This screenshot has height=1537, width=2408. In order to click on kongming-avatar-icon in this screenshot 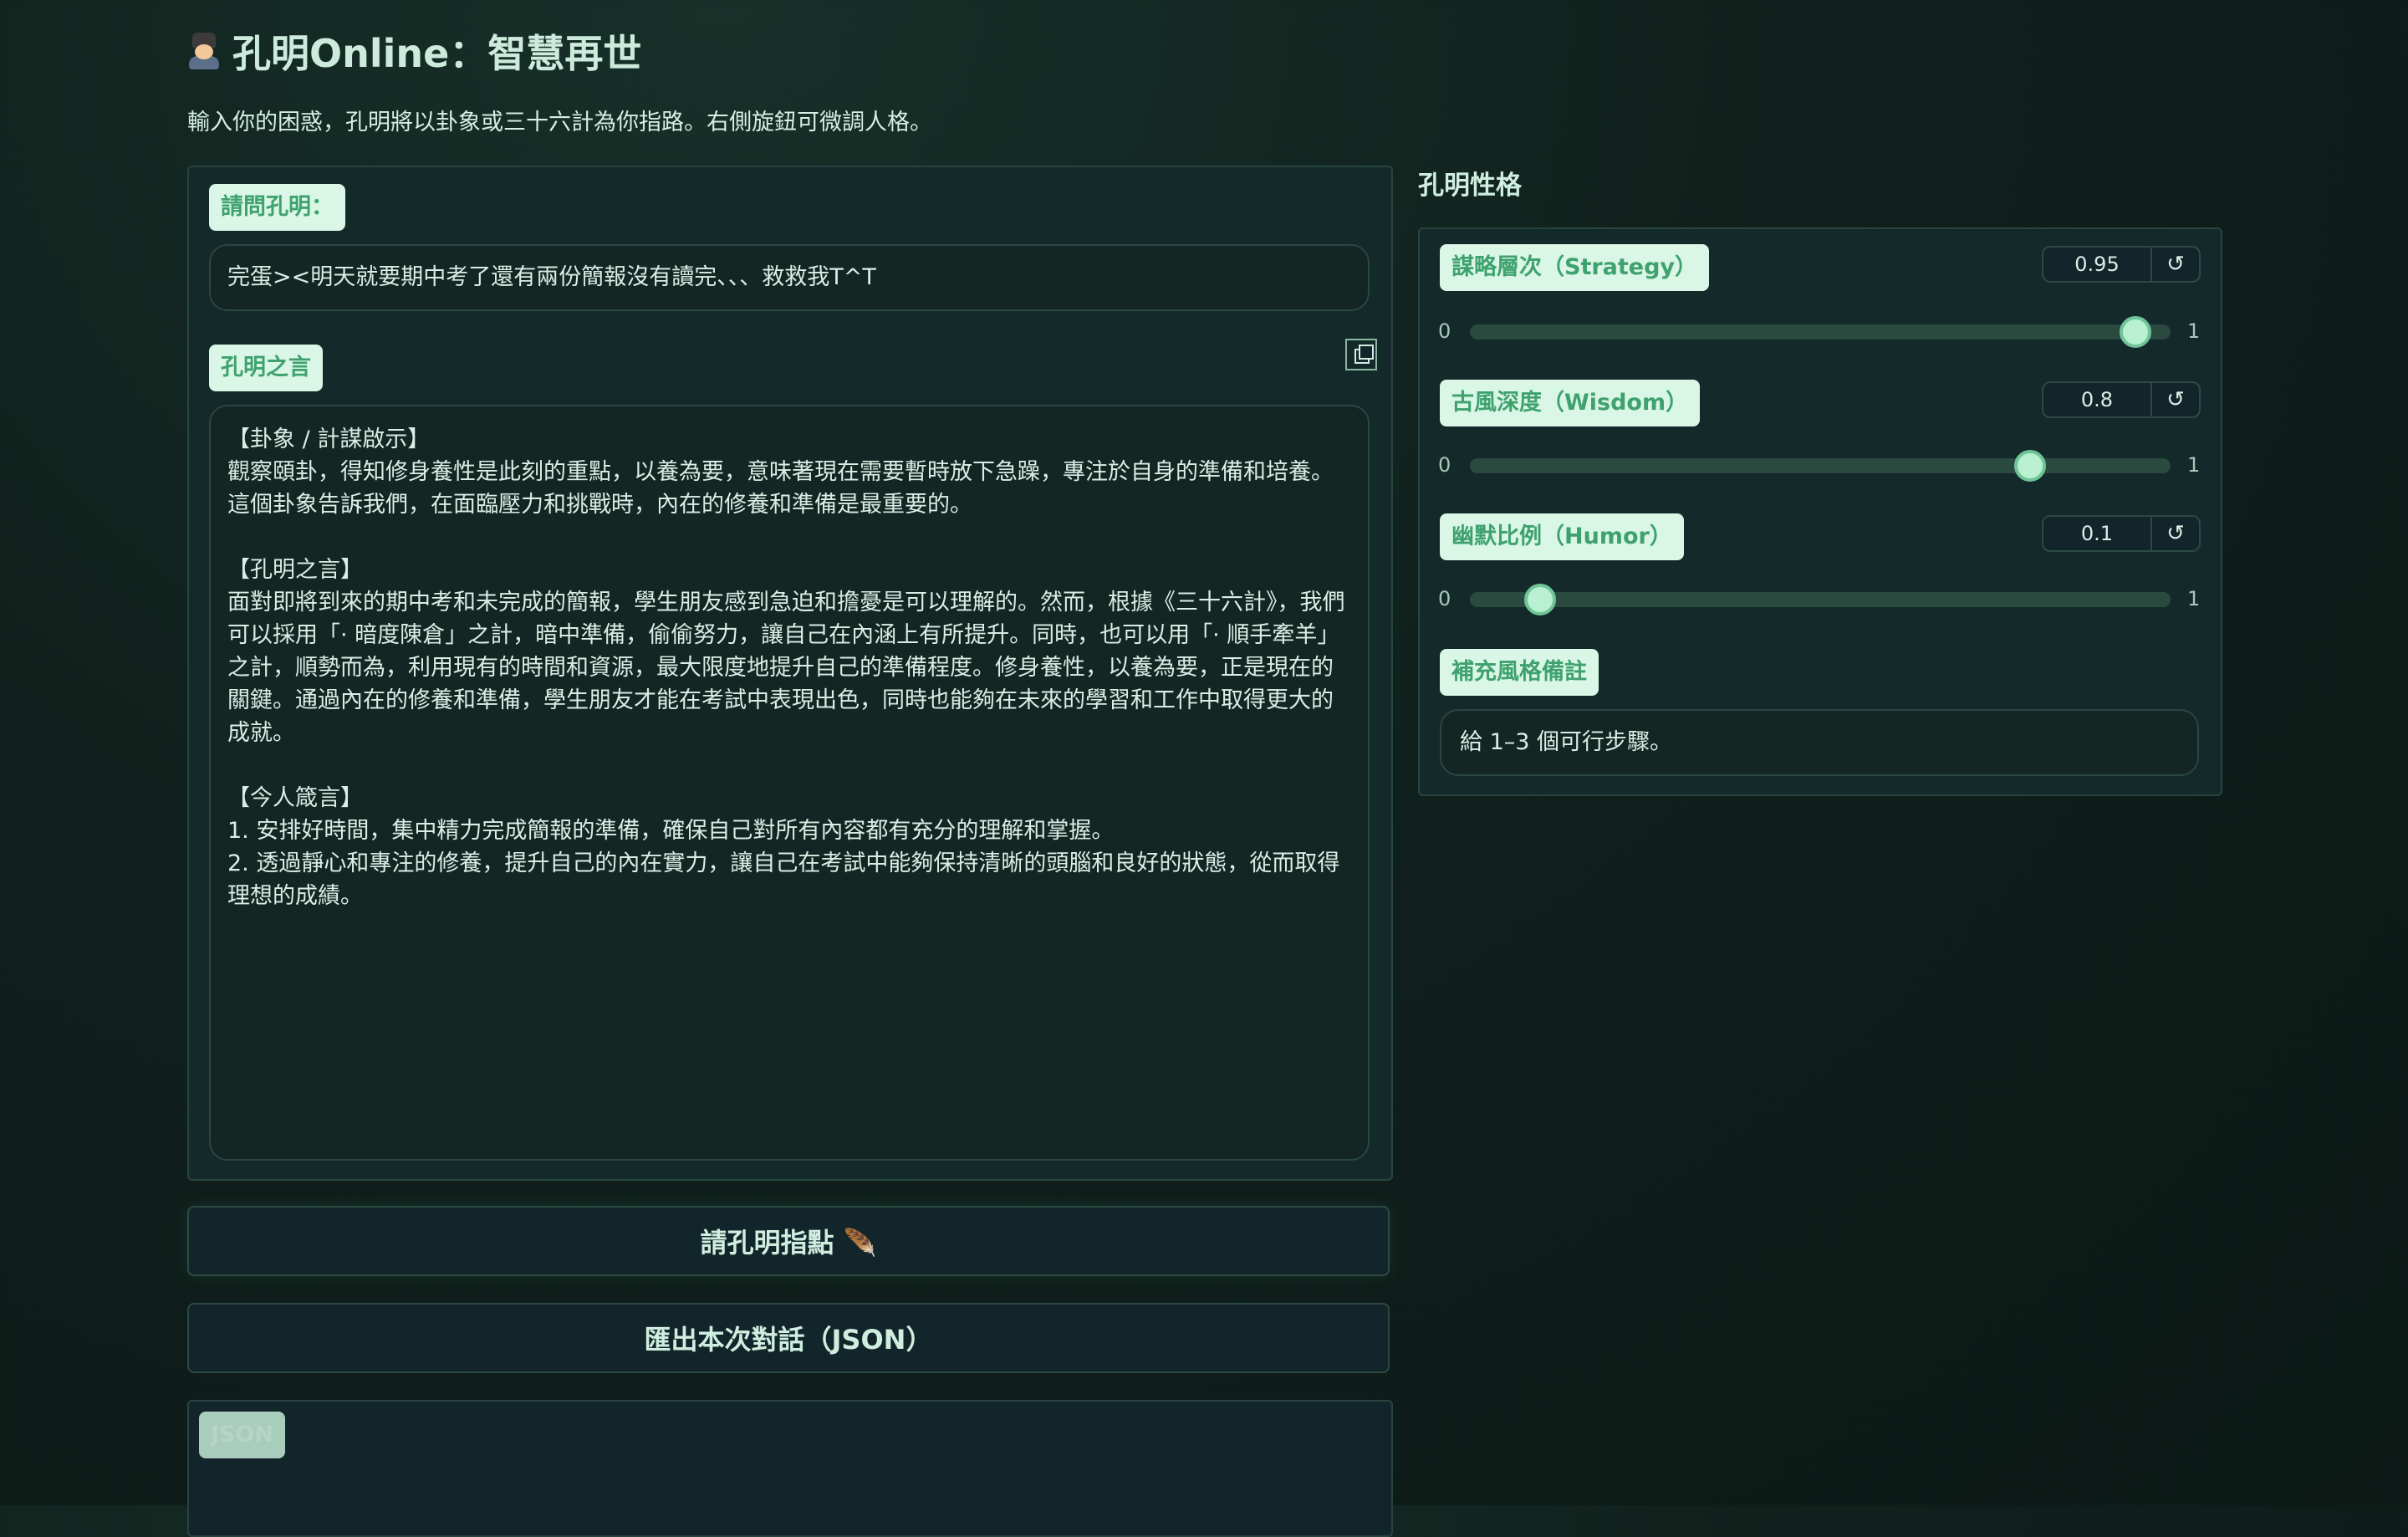, I will do `click(204, 51)`.